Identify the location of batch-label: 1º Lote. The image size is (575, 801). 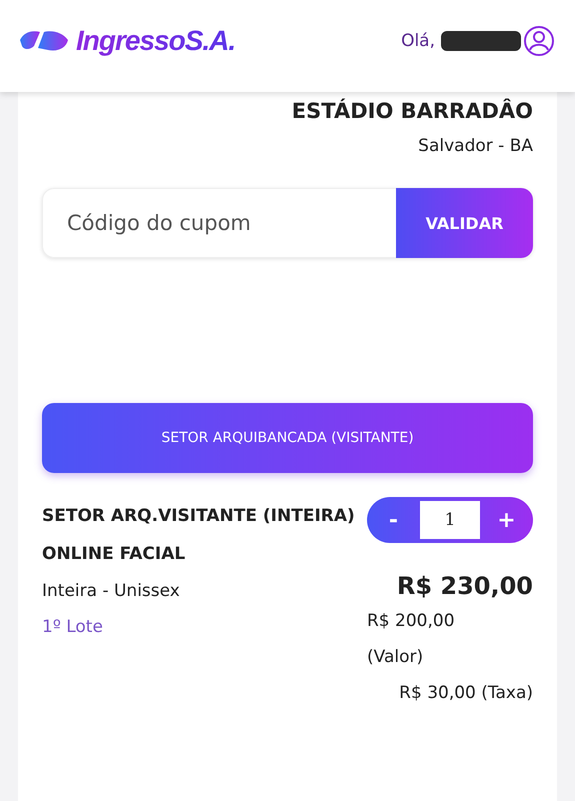
(73, 627).